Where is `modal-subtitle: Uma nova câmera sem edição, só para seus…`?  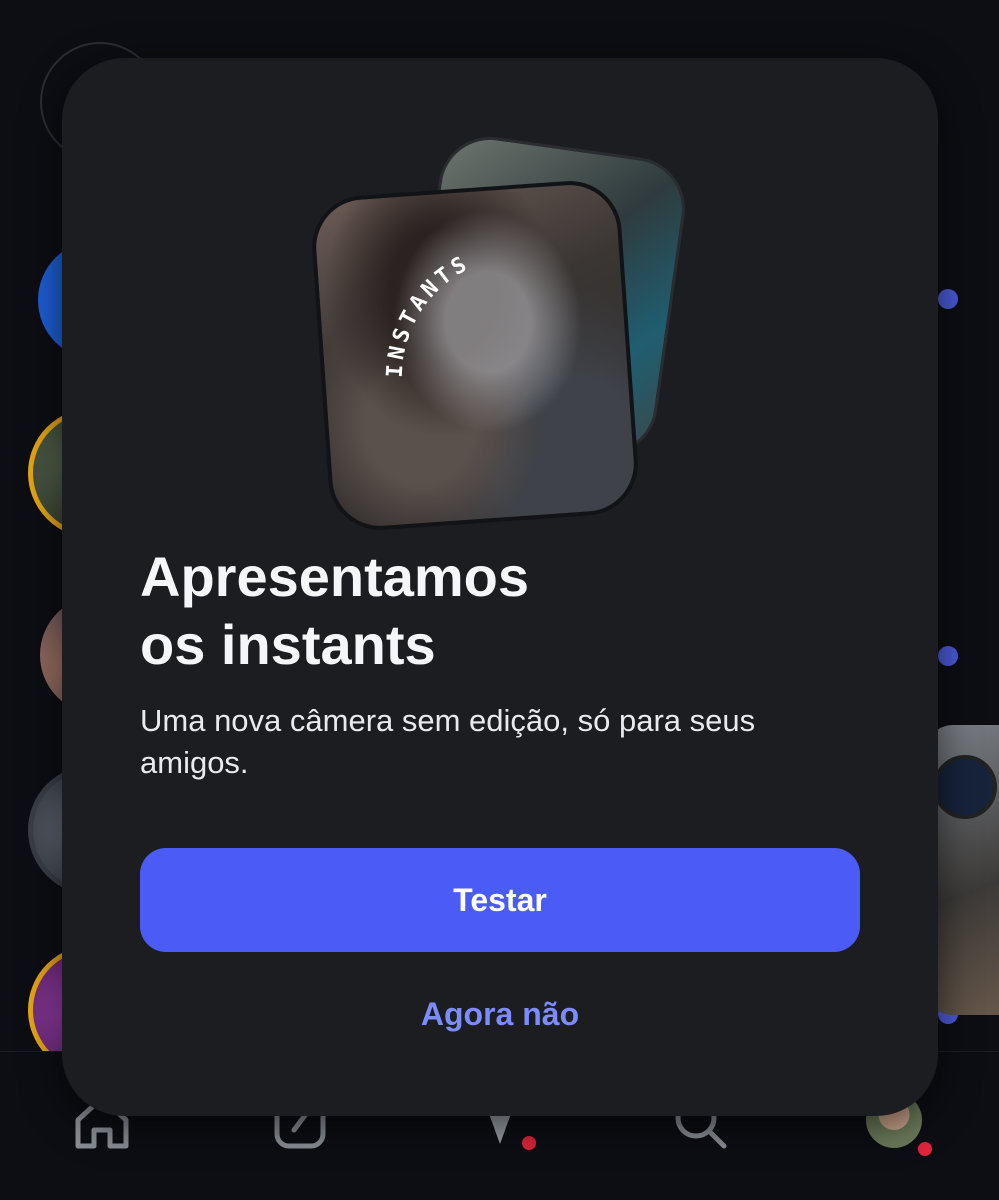
modal-subtitle: Uma nova câmera sem edição, só para seus… is located at coordinates (448, 741).